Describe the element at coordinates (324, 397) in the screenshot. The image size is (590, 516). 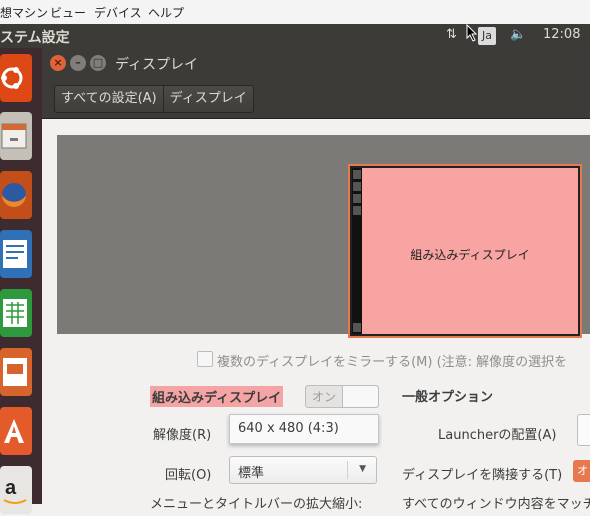
I see `switch-on-label: オン` at that location.